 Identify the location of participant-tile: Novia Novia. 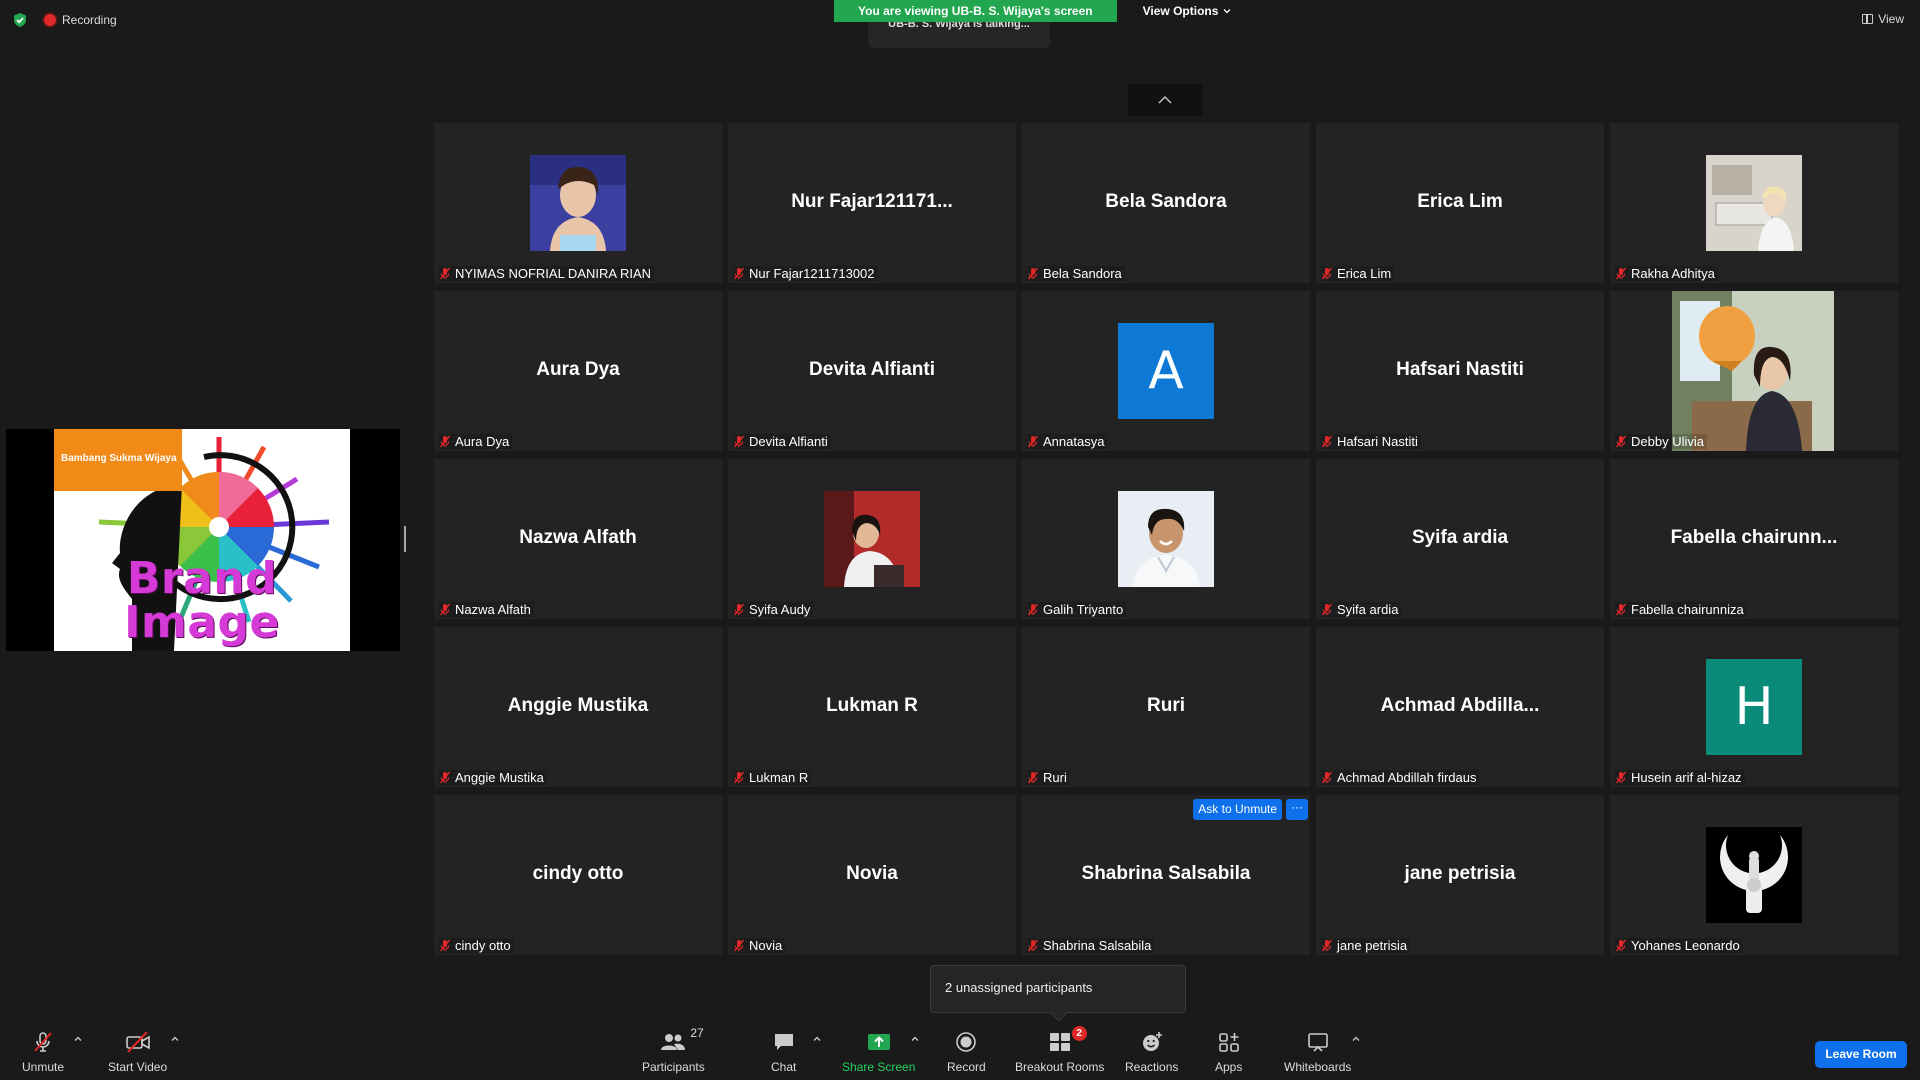
(872, 875).